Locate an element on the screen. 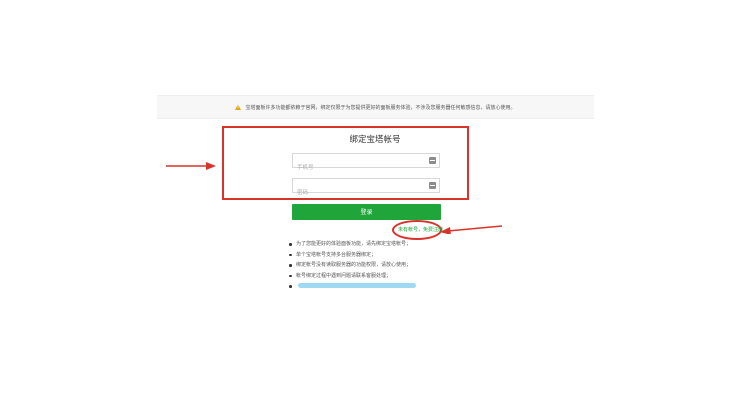 This screenshot has width=750, height=400. warning-icon is located at coordinates (238, 107).